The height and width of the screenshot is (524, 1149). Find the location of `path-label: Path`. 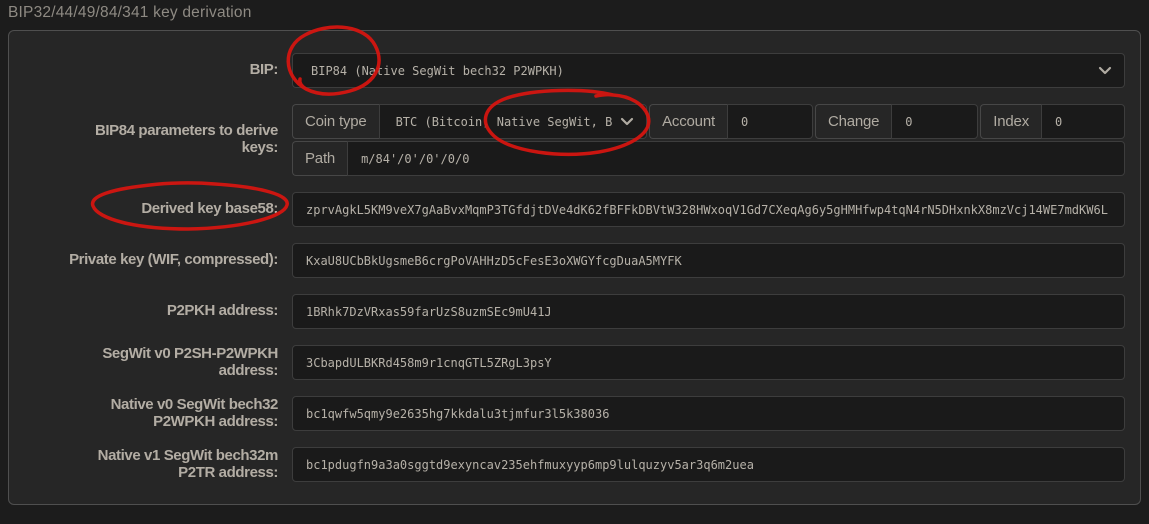

path-label: Path is located at coordinates (320, 158).